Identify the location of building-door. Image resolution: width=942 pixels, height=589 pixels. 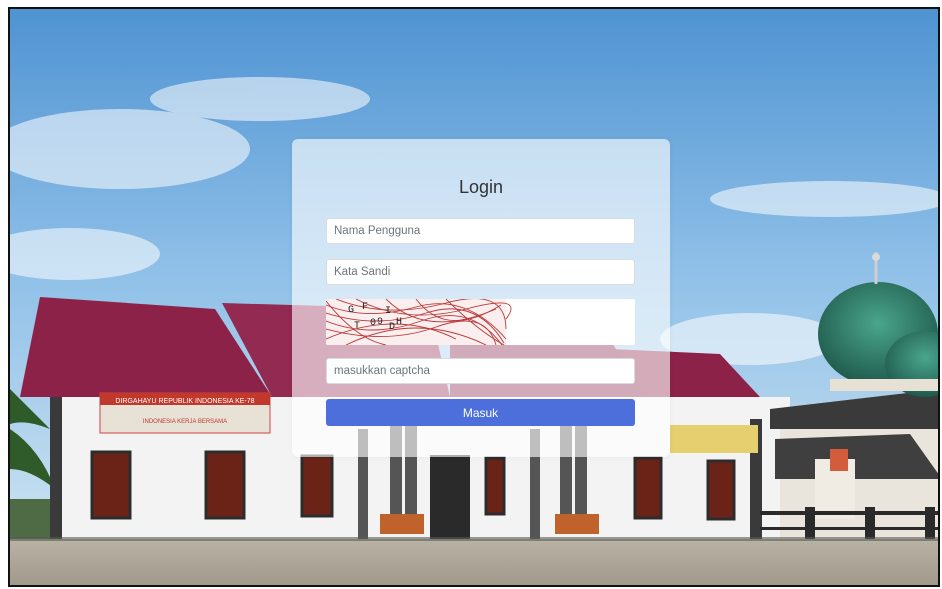
(450, 497).